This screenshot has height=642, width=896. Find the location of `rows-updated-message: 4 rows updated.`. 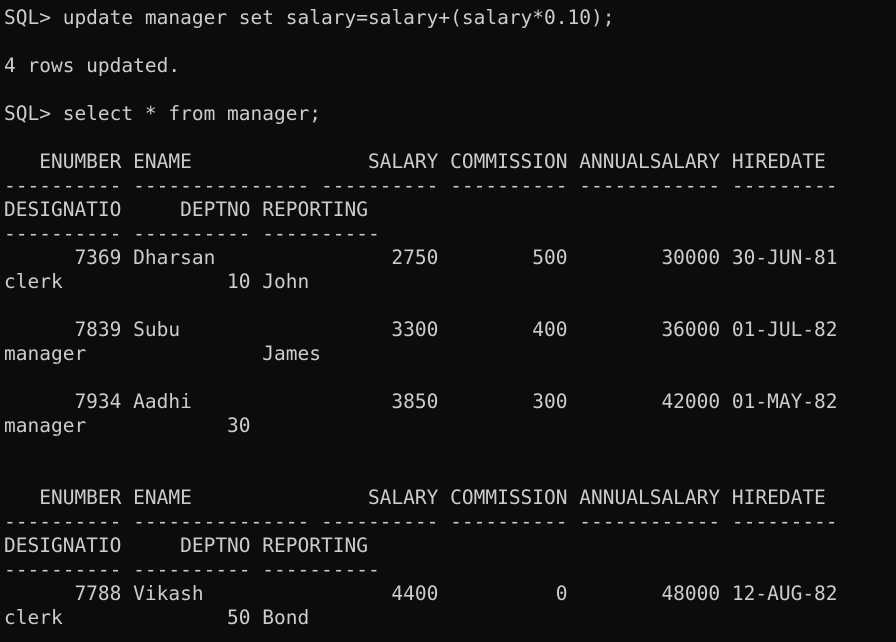

rows-updated-message: 4 rows updated. is located at coordinates (92, 65).